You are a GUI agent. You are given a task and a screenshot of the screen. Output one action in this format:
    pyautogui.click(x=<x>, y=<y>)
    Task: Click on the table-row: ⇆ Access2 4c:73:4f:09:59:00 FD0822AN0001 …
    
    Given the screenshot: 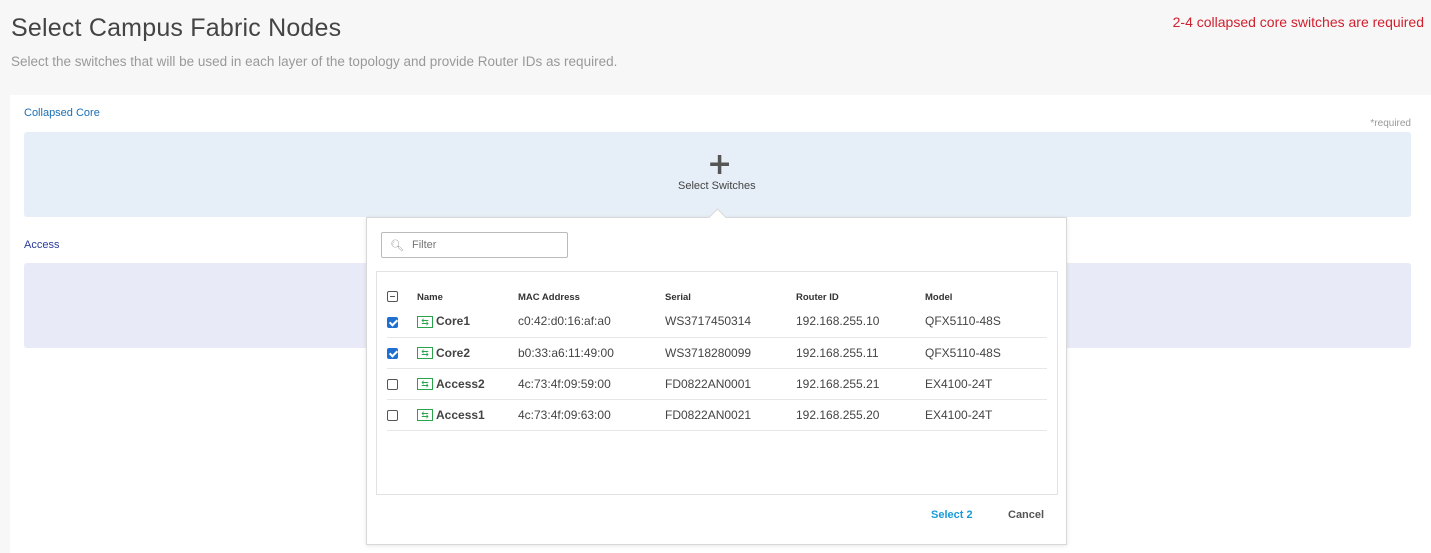 What is the action you would take?
    pyautogui.click(x=717, y=384)
    